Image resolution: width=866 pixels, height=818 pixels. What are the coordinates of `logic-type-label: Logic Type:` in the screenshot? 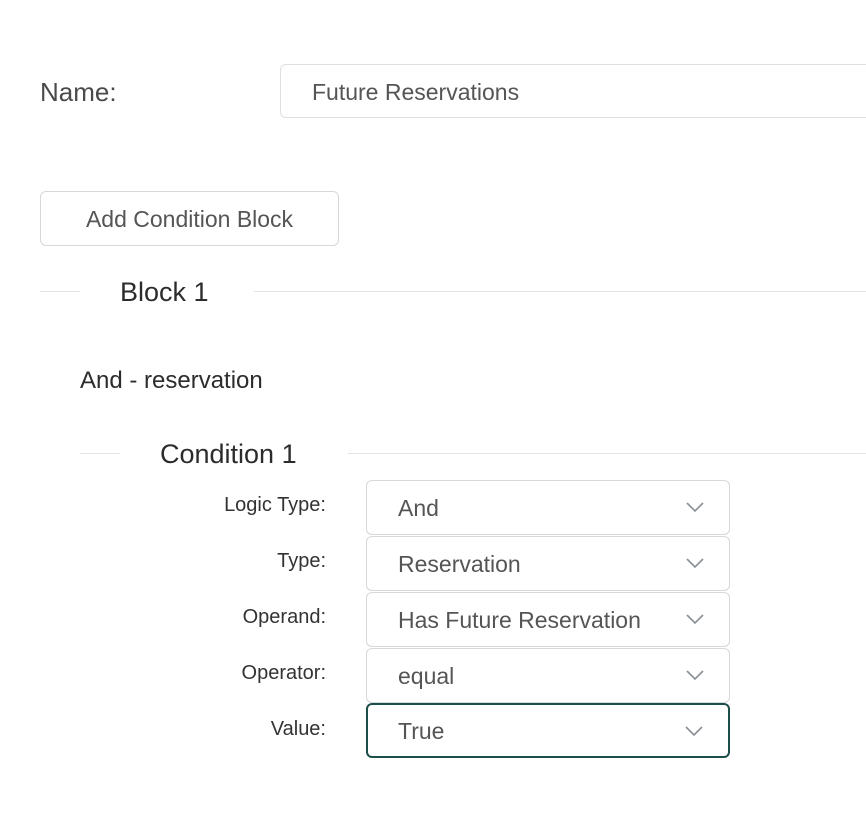 It's located at (275, 505).